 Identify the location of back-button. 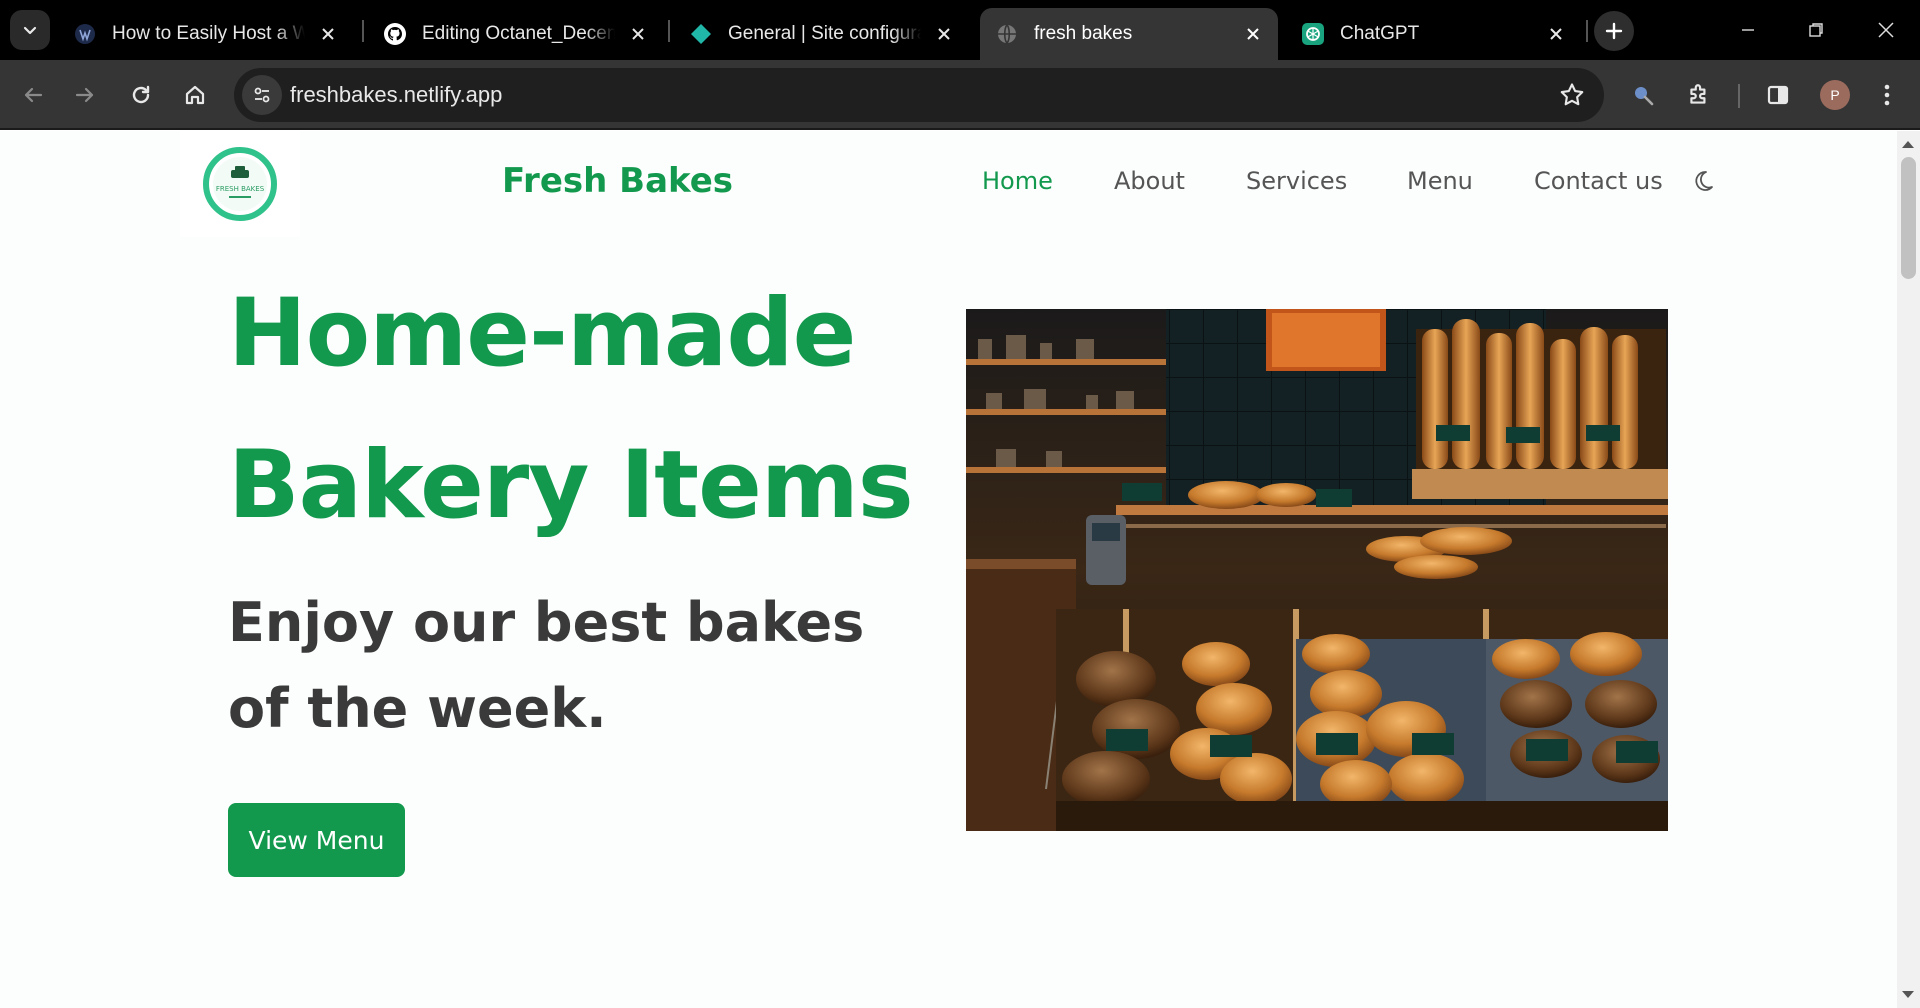
(33, 95).